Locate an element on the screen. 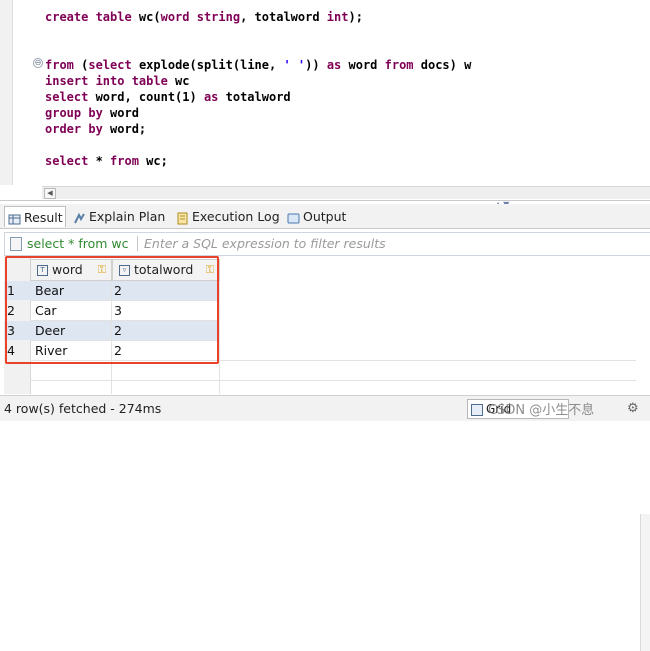 Image resolution: width=650 pixels, height=651 pixels. cell-word: Deer is located at coordinates (50, 330).